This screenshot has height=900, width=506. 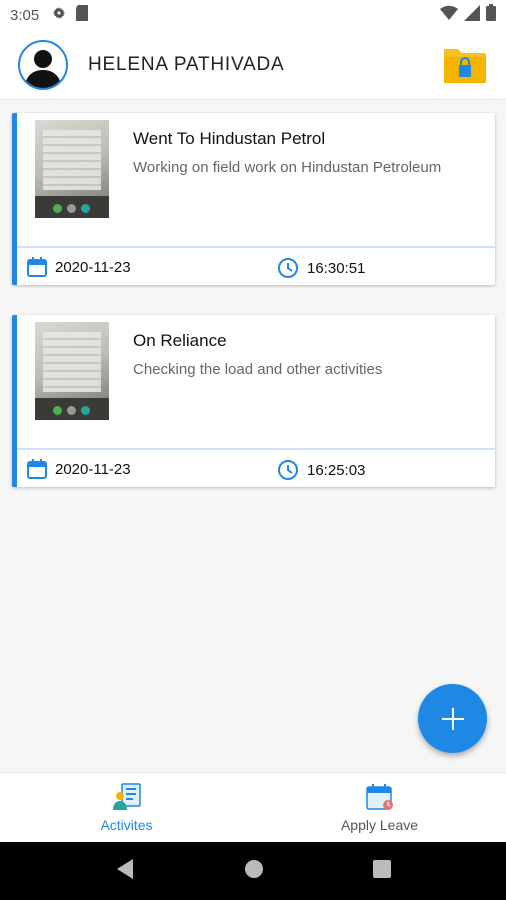 What do you see at coordinates (186, 64) in the screenshot?
I see `user-name: HELENA PATHIVADA` at bounding box center [186, 64].